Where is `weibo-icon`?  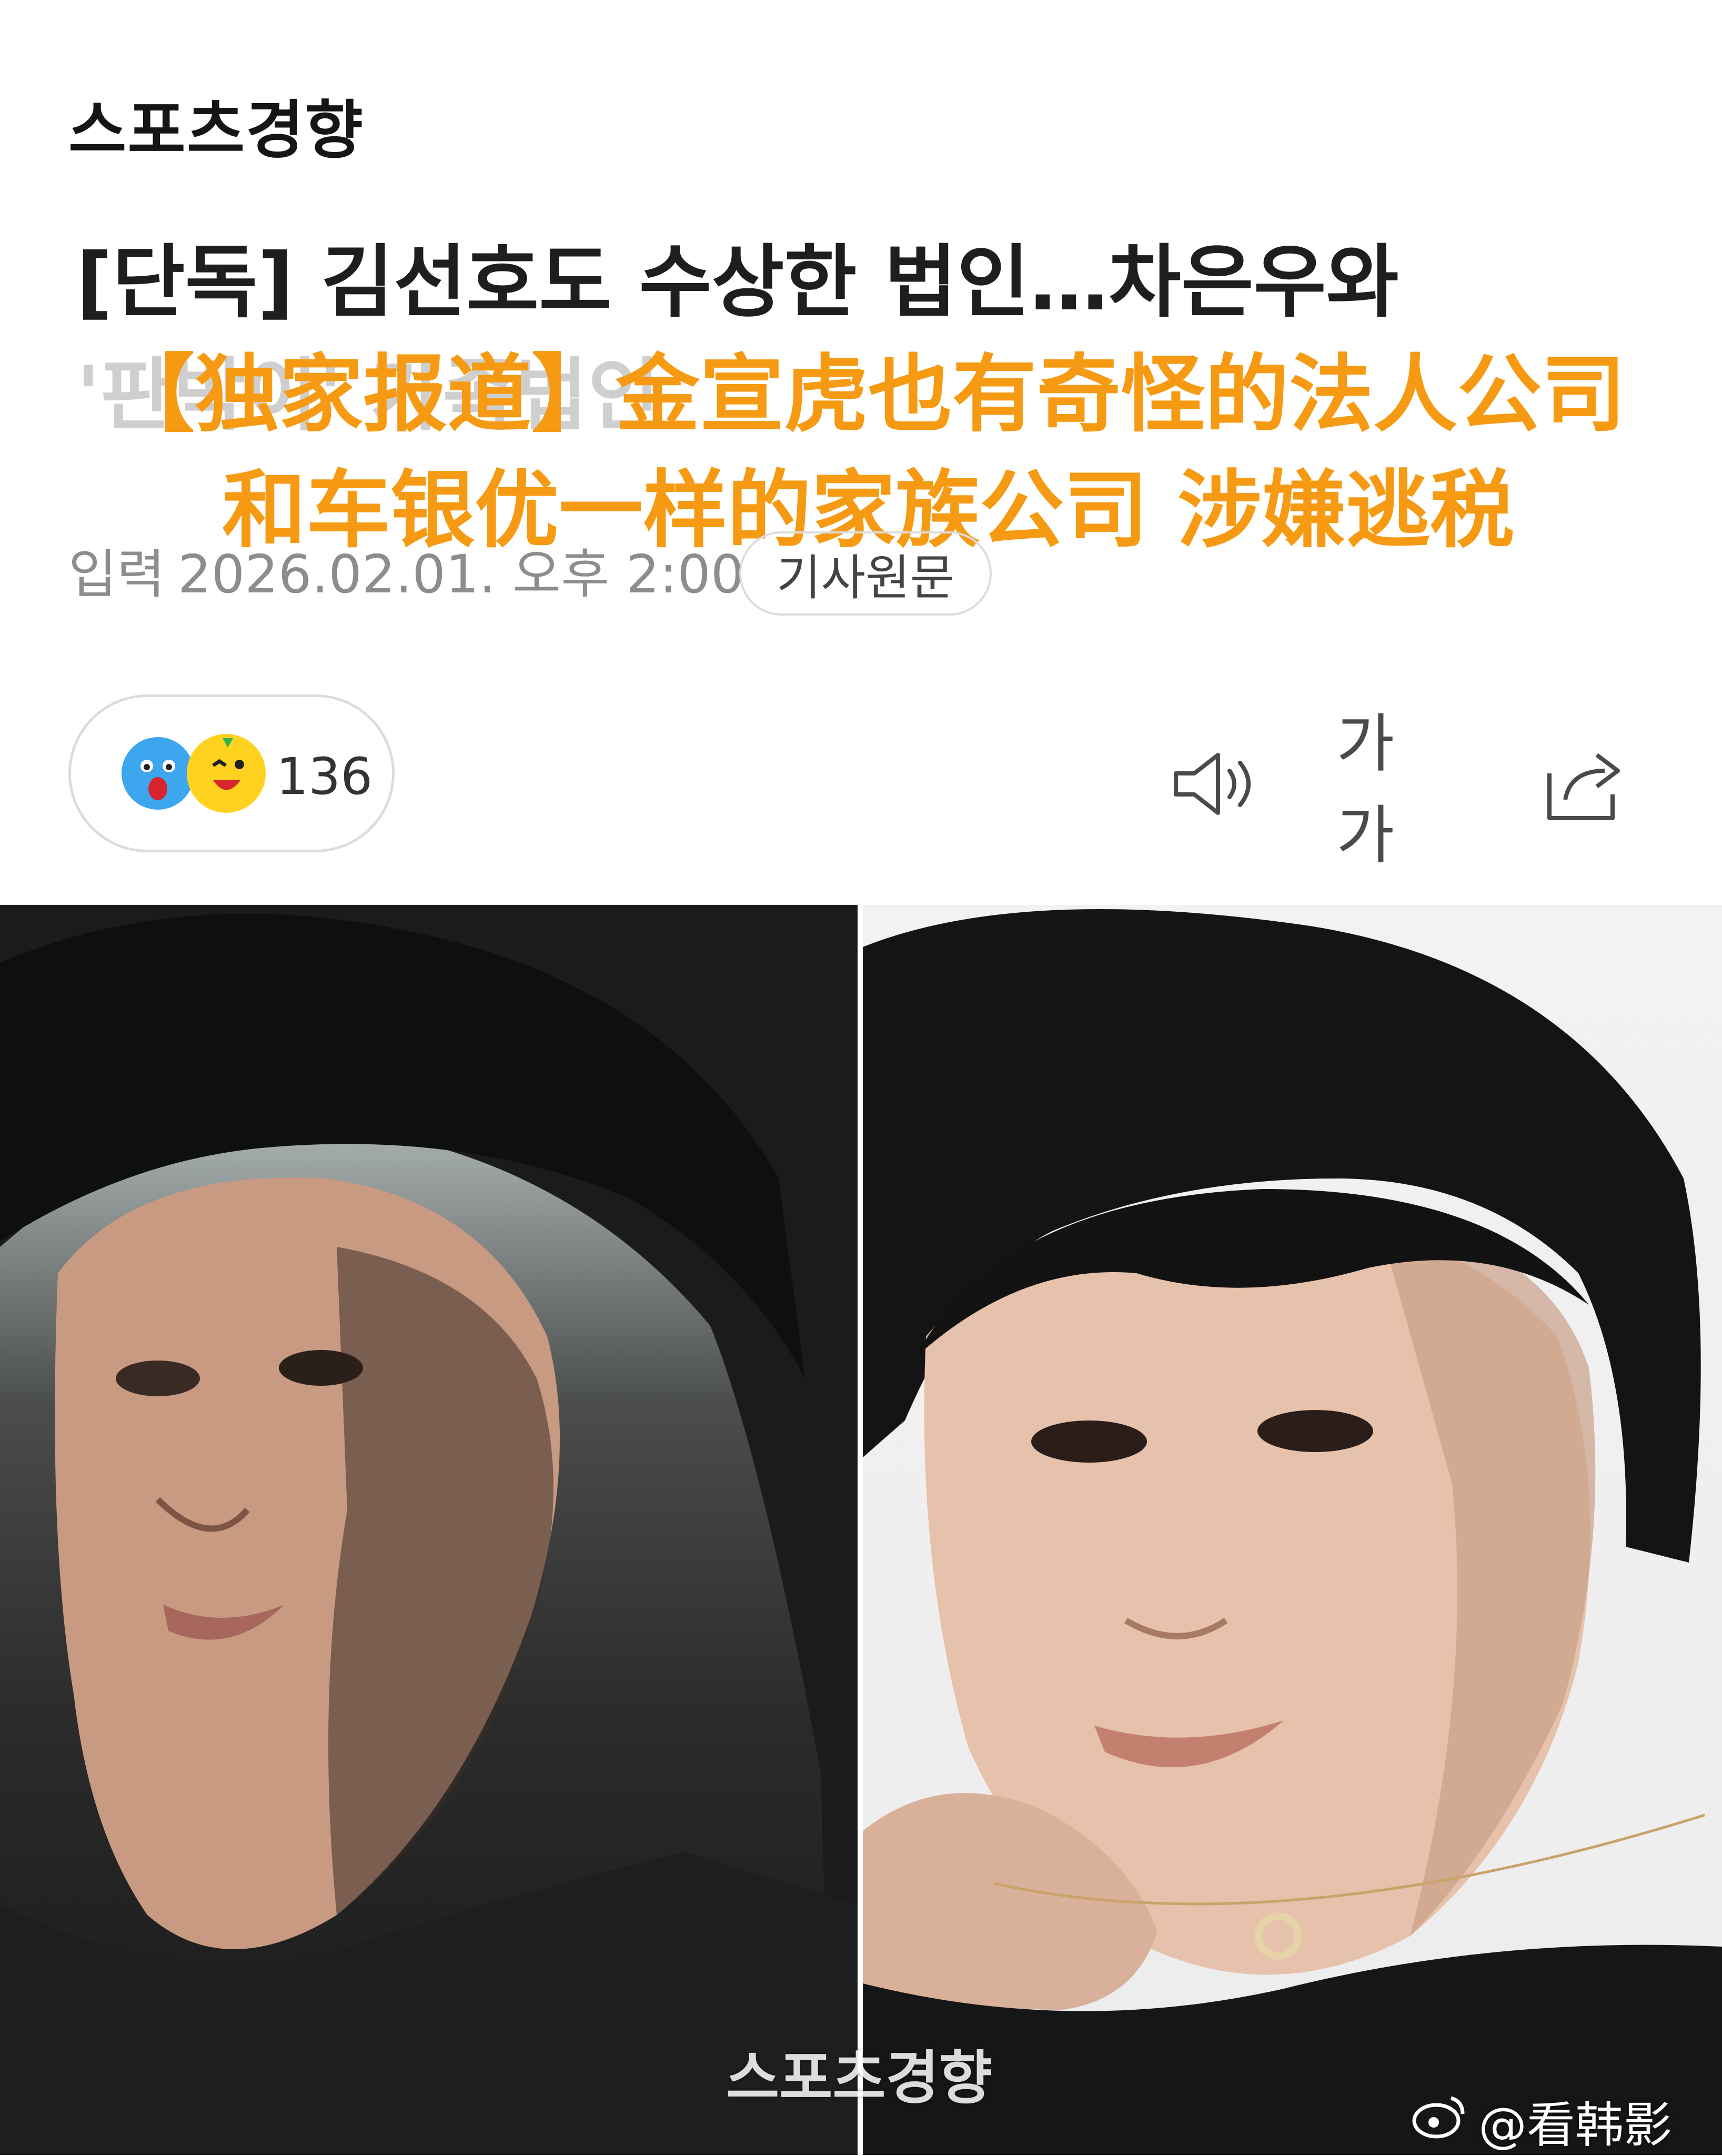 weibo-icon is located at coordinates (1439, 2121).